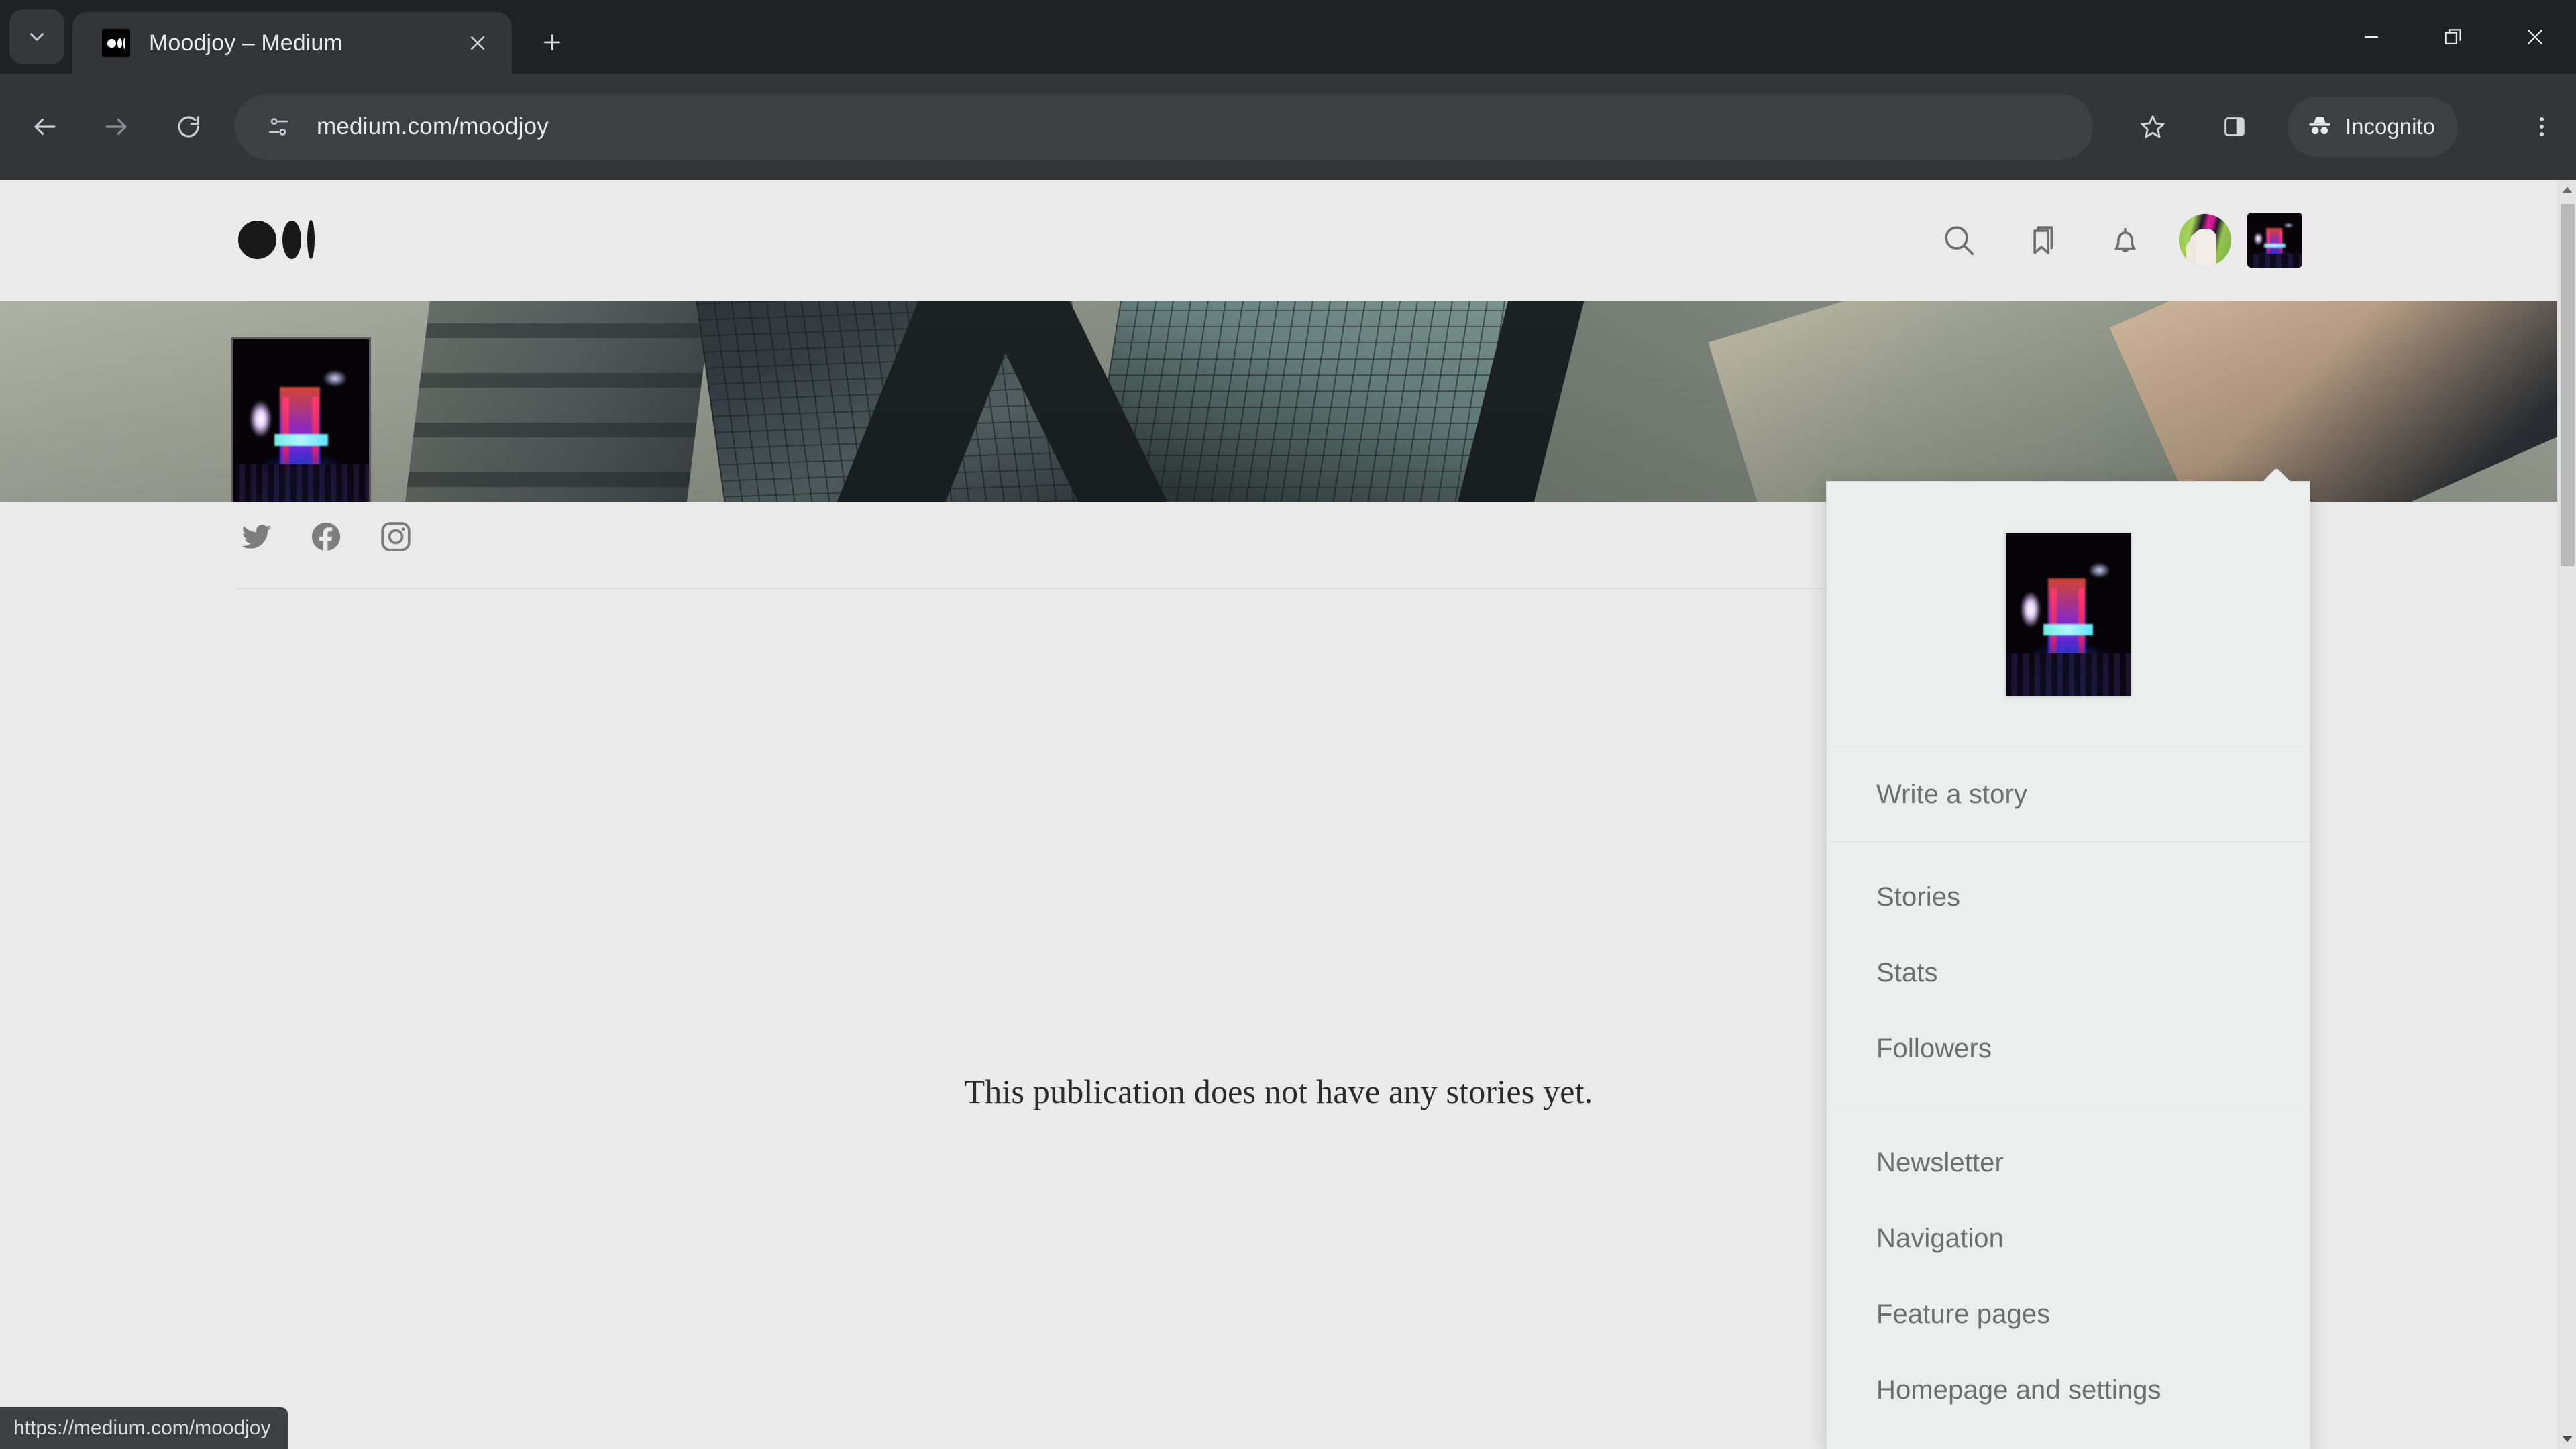 The height and width of the screenshot is (1449, 2576). I want to click on menu-item-navigation: Navigation, so click(2068, 1239).